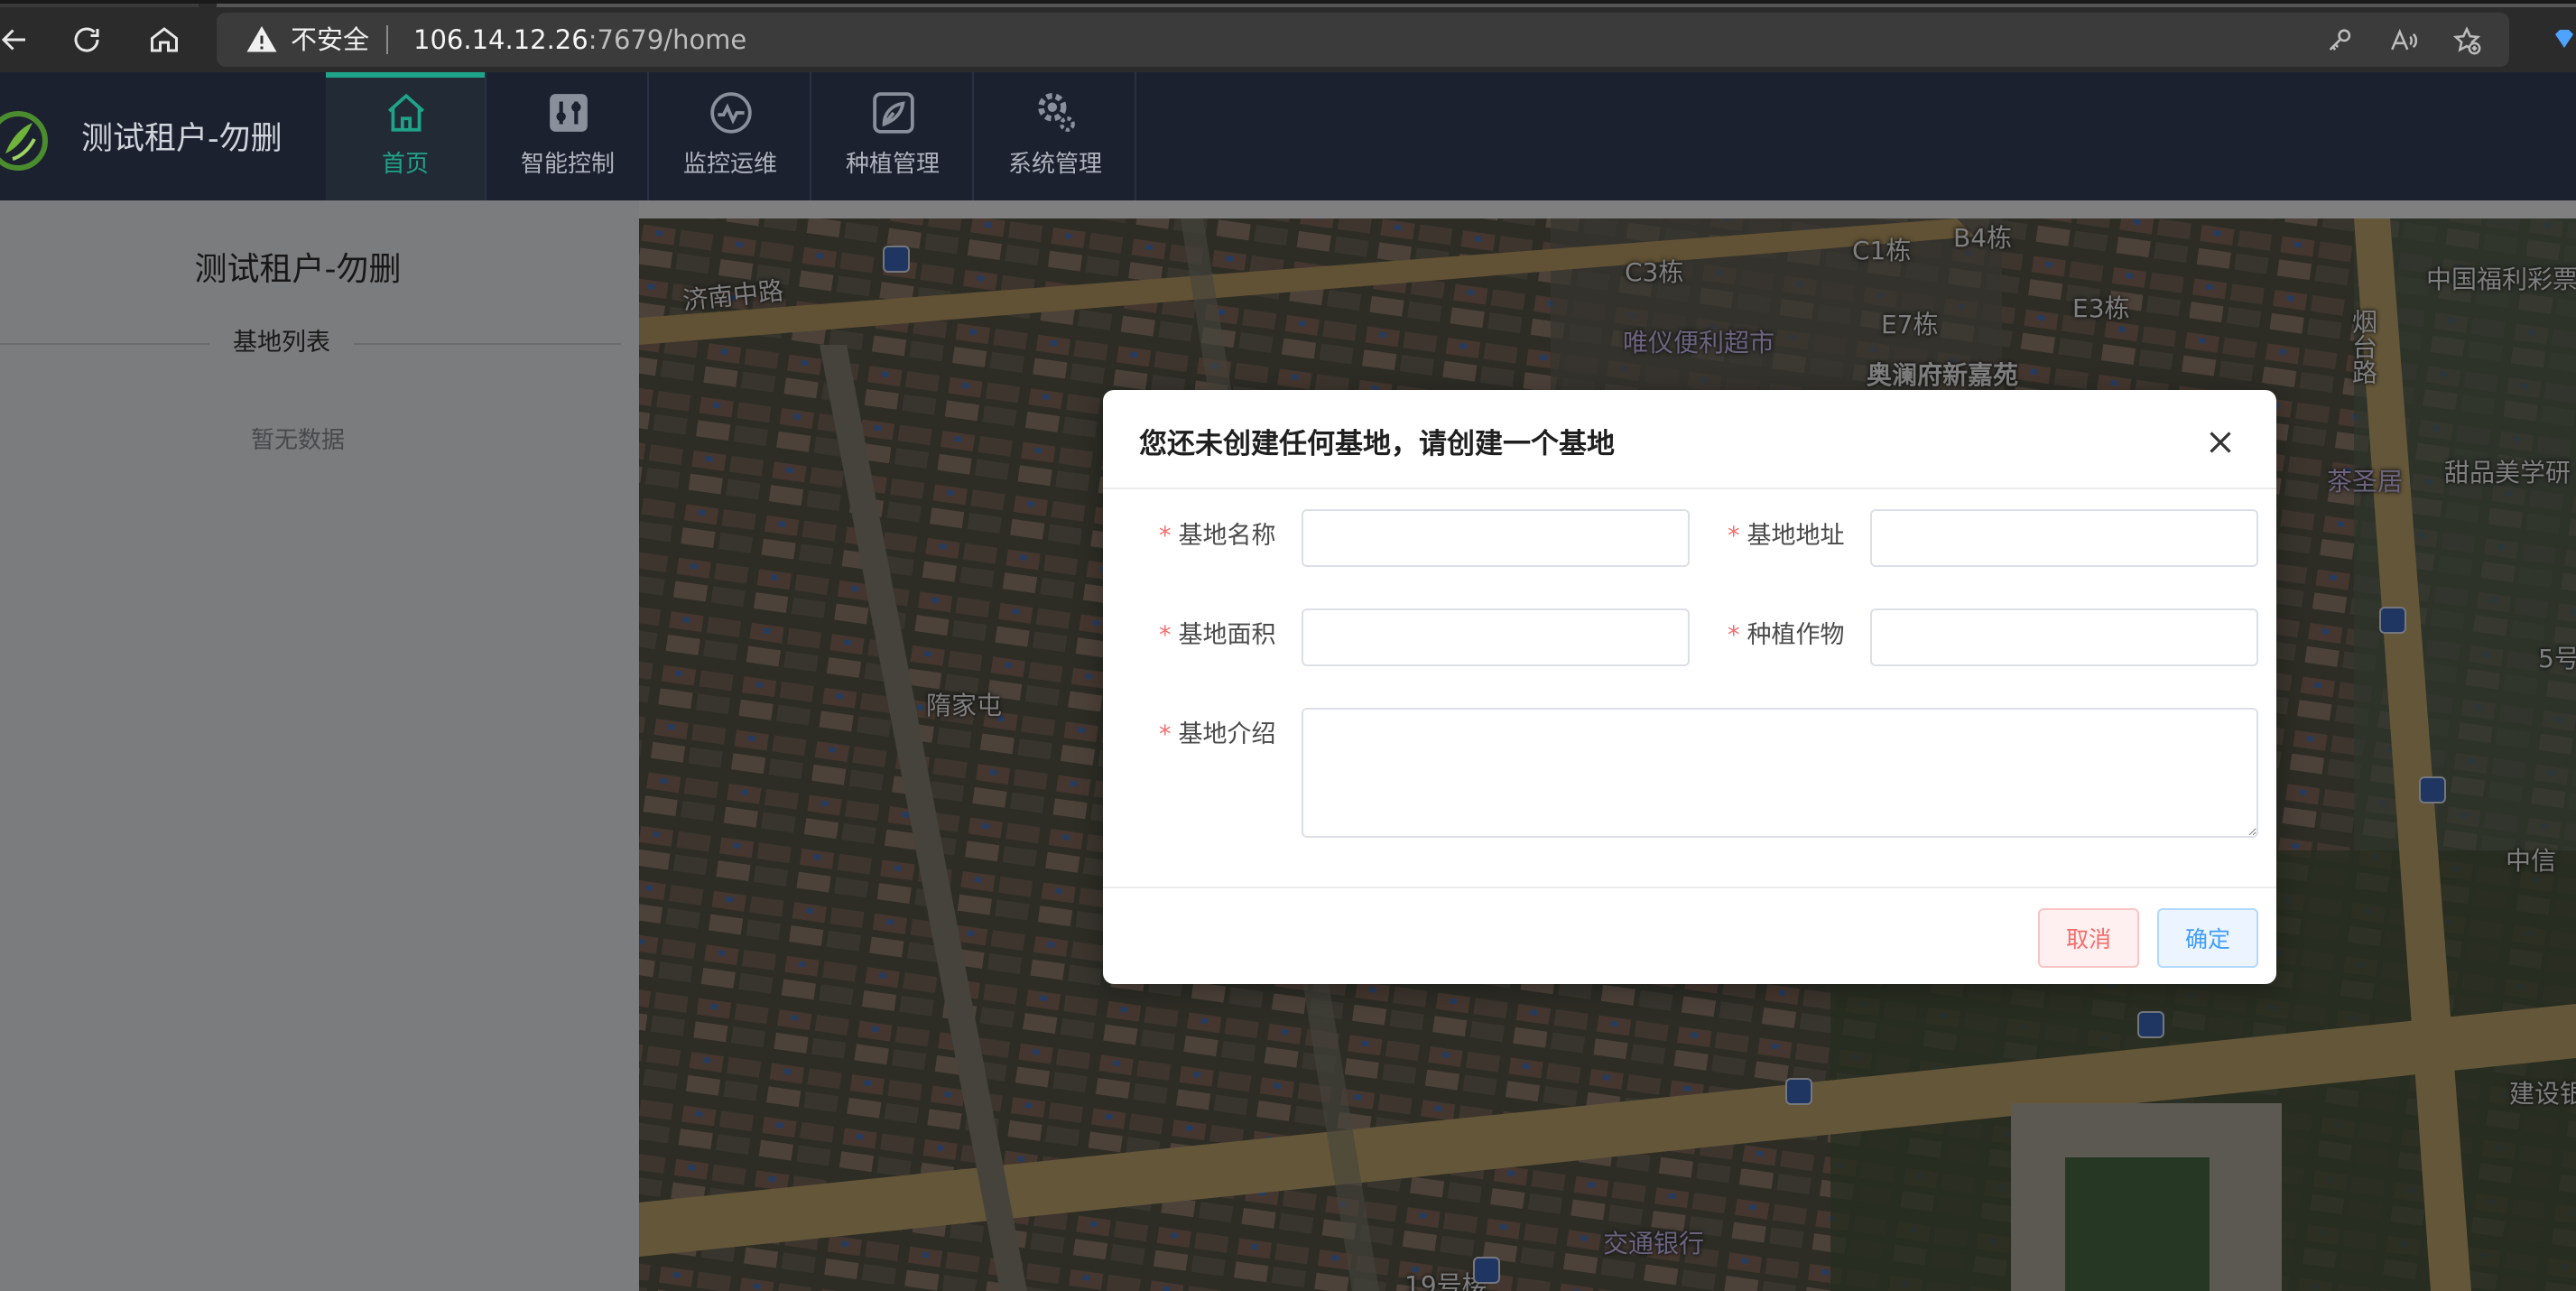  Describe the element at coordinates (1056, 112) in the screenshot. I see `gear-icon` at that location.